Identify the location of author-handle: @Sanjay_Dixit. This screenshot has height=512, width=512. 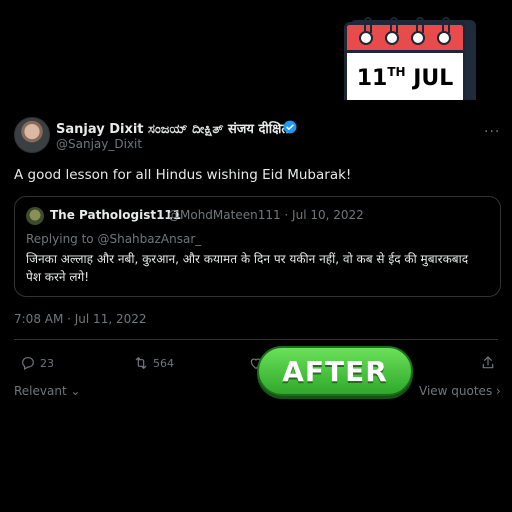
(99, 144).